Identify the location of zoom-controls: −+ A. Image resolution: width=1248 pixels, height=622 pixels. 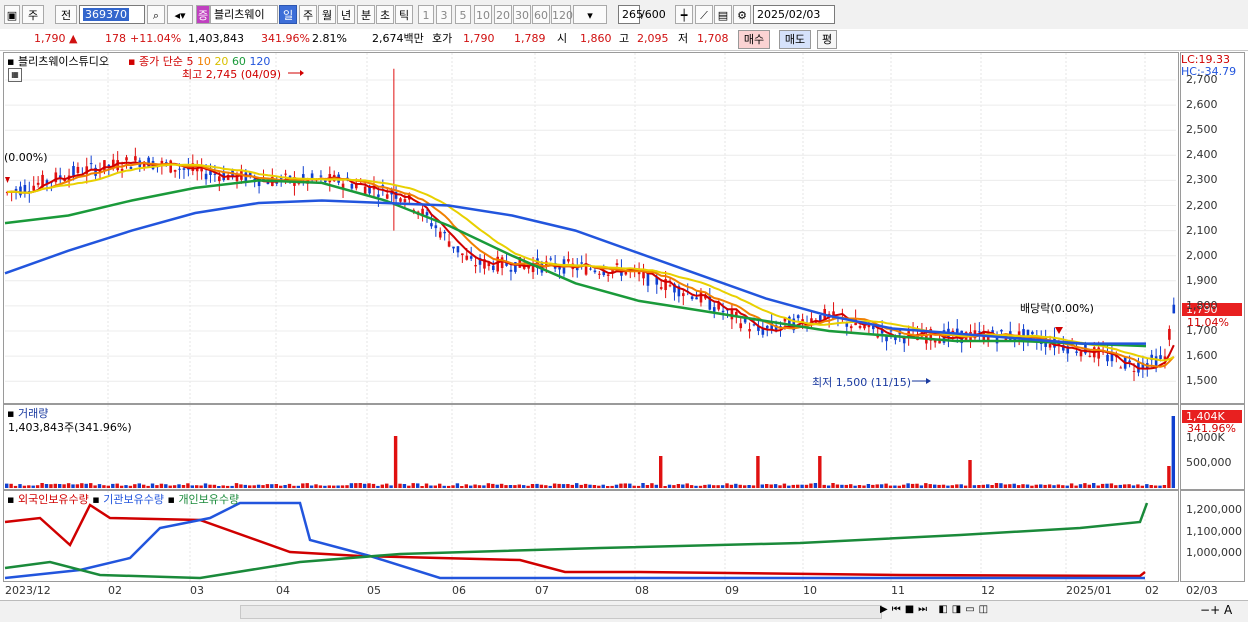
(1216, 610).